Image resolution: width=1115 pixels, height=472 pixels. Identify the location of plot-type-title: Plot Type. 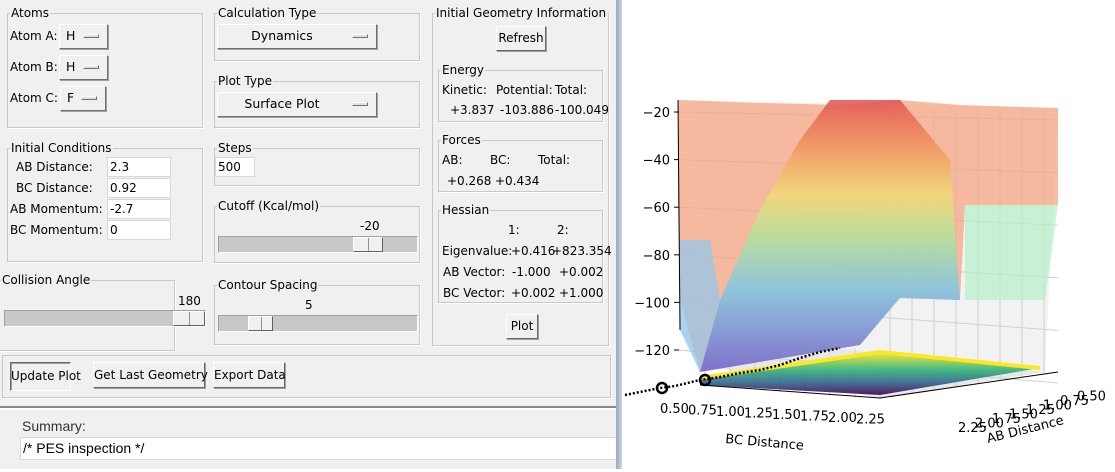
(245, 81).